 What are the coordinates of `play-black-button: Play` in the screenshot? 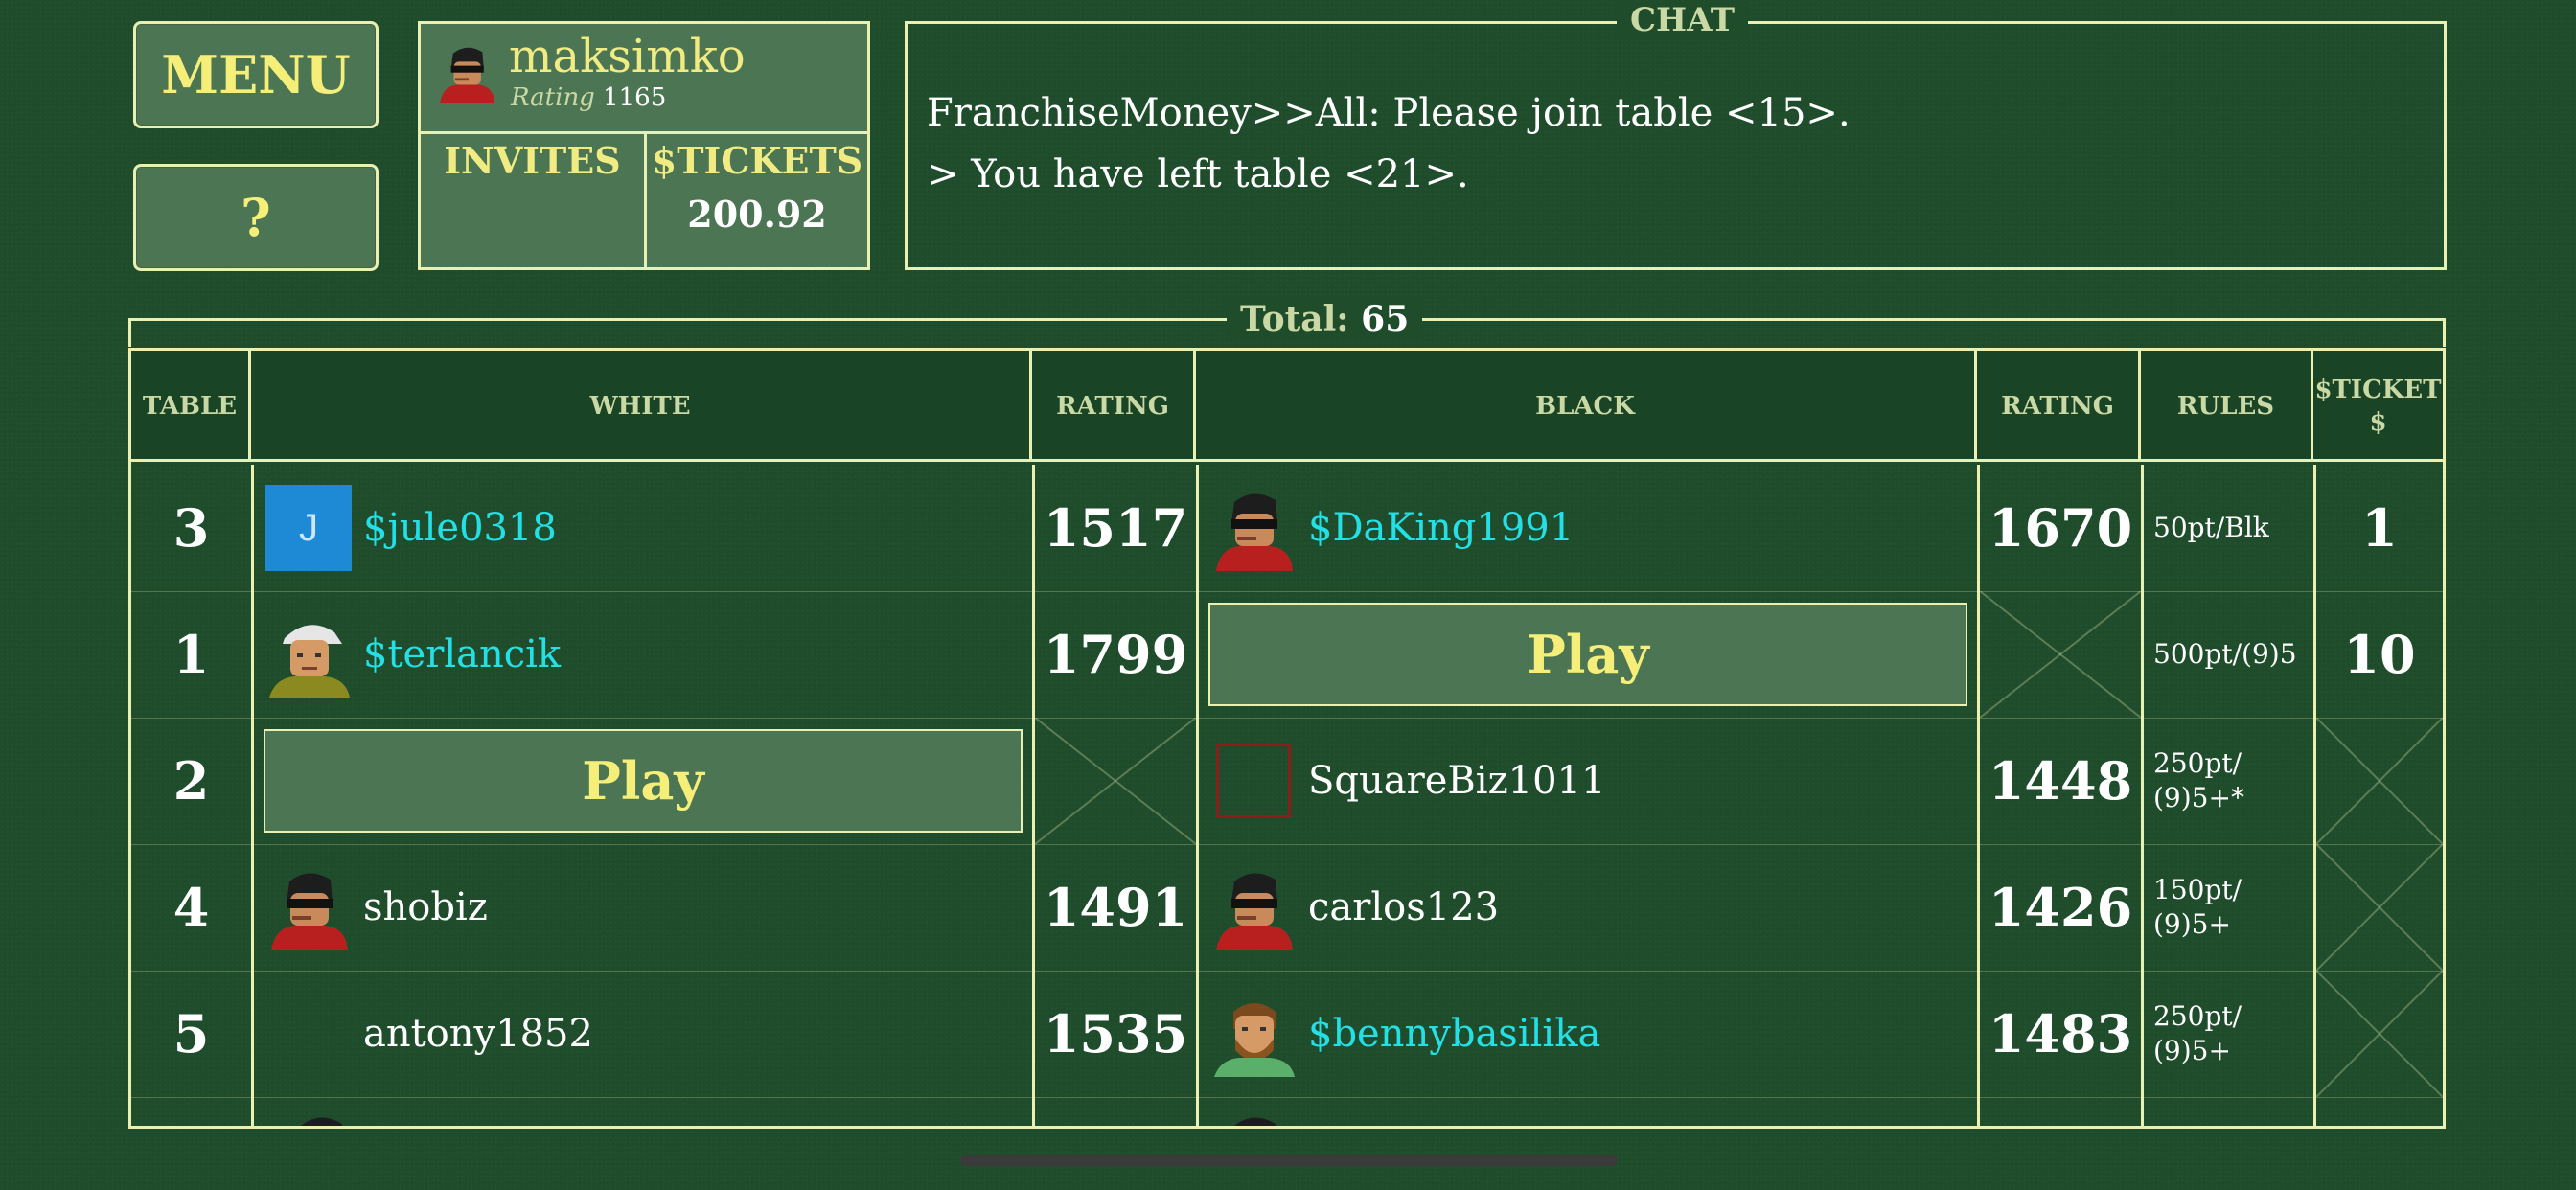 It's located at (1587, 654).